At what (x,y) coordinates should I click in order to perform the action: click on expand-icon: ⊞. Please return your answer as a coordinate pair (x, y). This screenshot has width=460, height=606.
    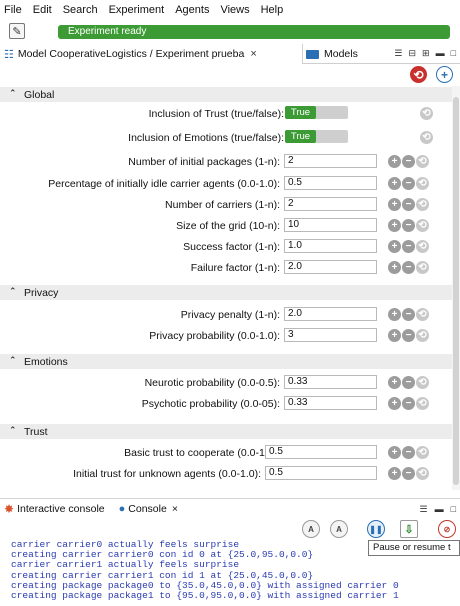
    Looking at the image, I should click on (426, 53).